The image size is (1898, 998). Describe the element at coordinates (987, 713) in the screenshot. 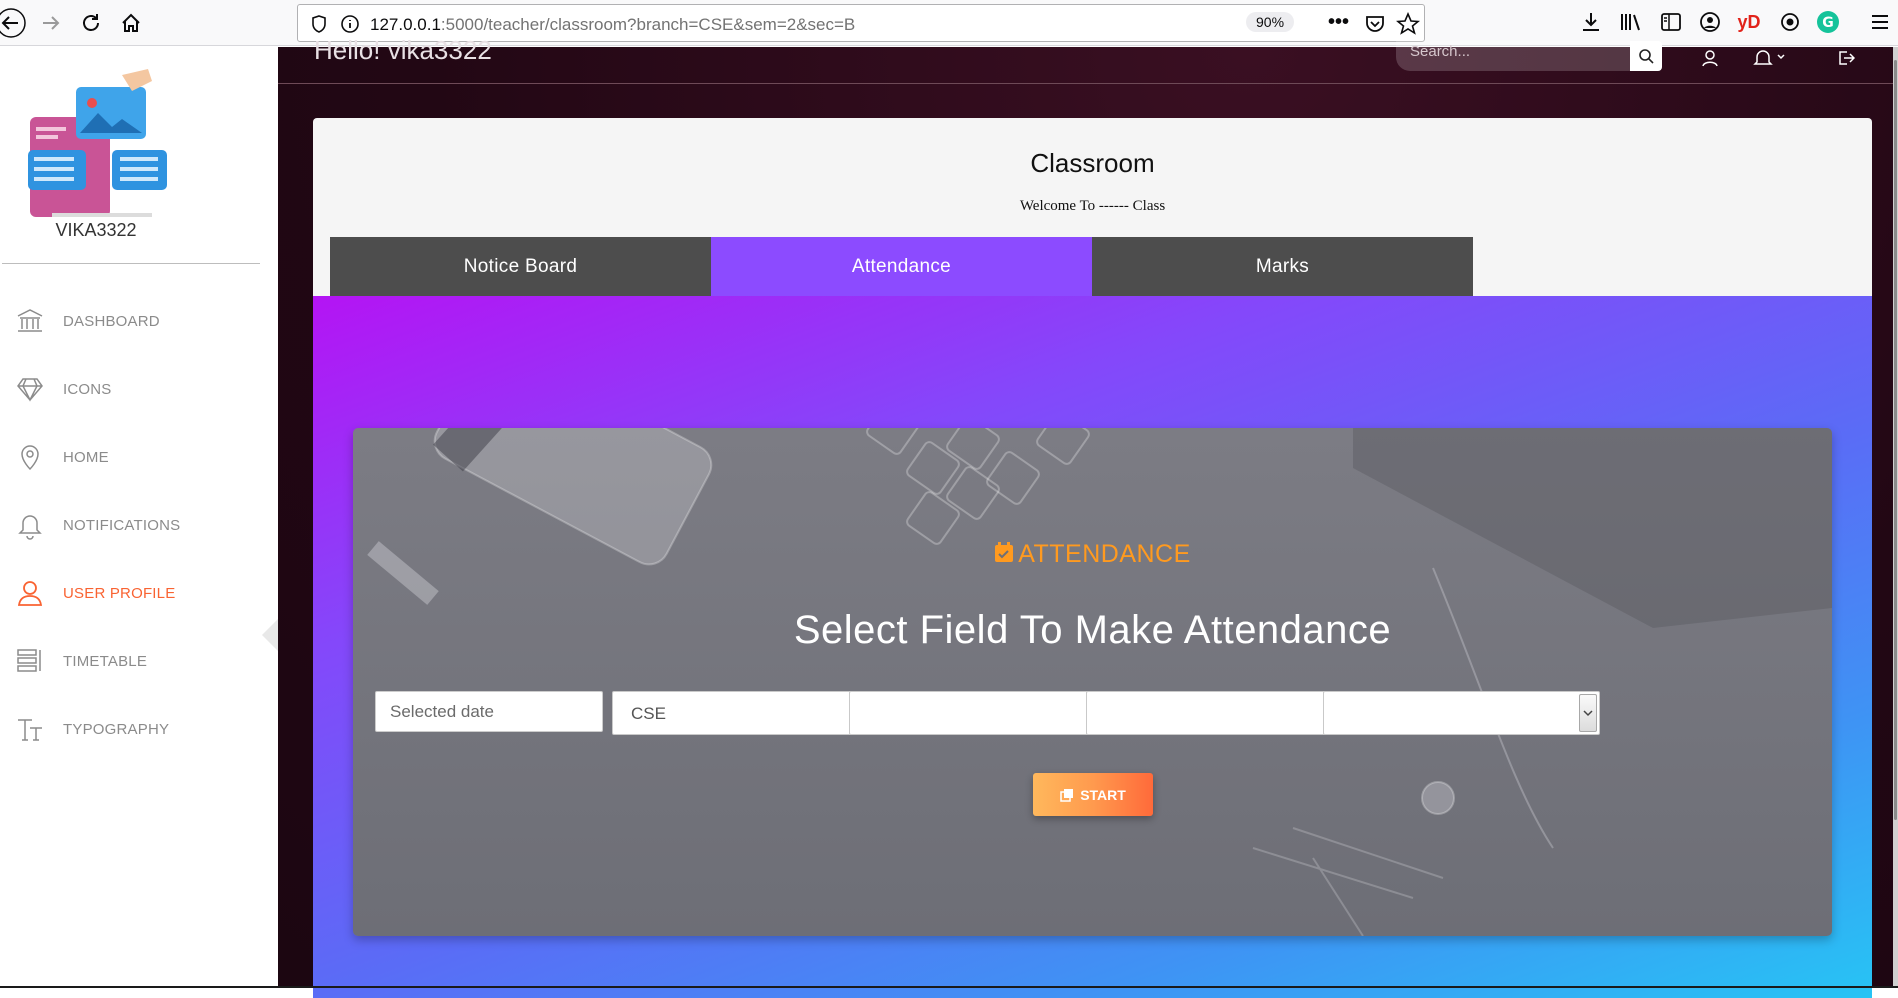

I see `semester-select` at that location.